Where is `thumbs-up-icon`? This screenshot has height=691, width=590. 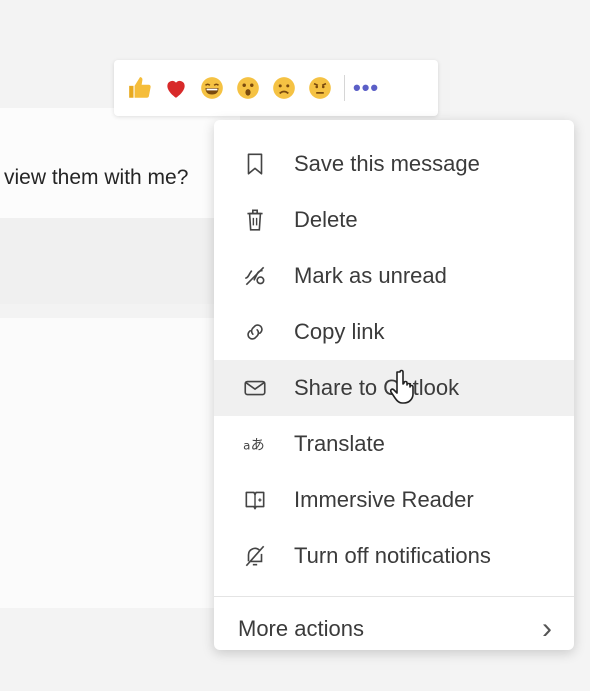
thumbs-up-icon is located at coordinates (140, 87).